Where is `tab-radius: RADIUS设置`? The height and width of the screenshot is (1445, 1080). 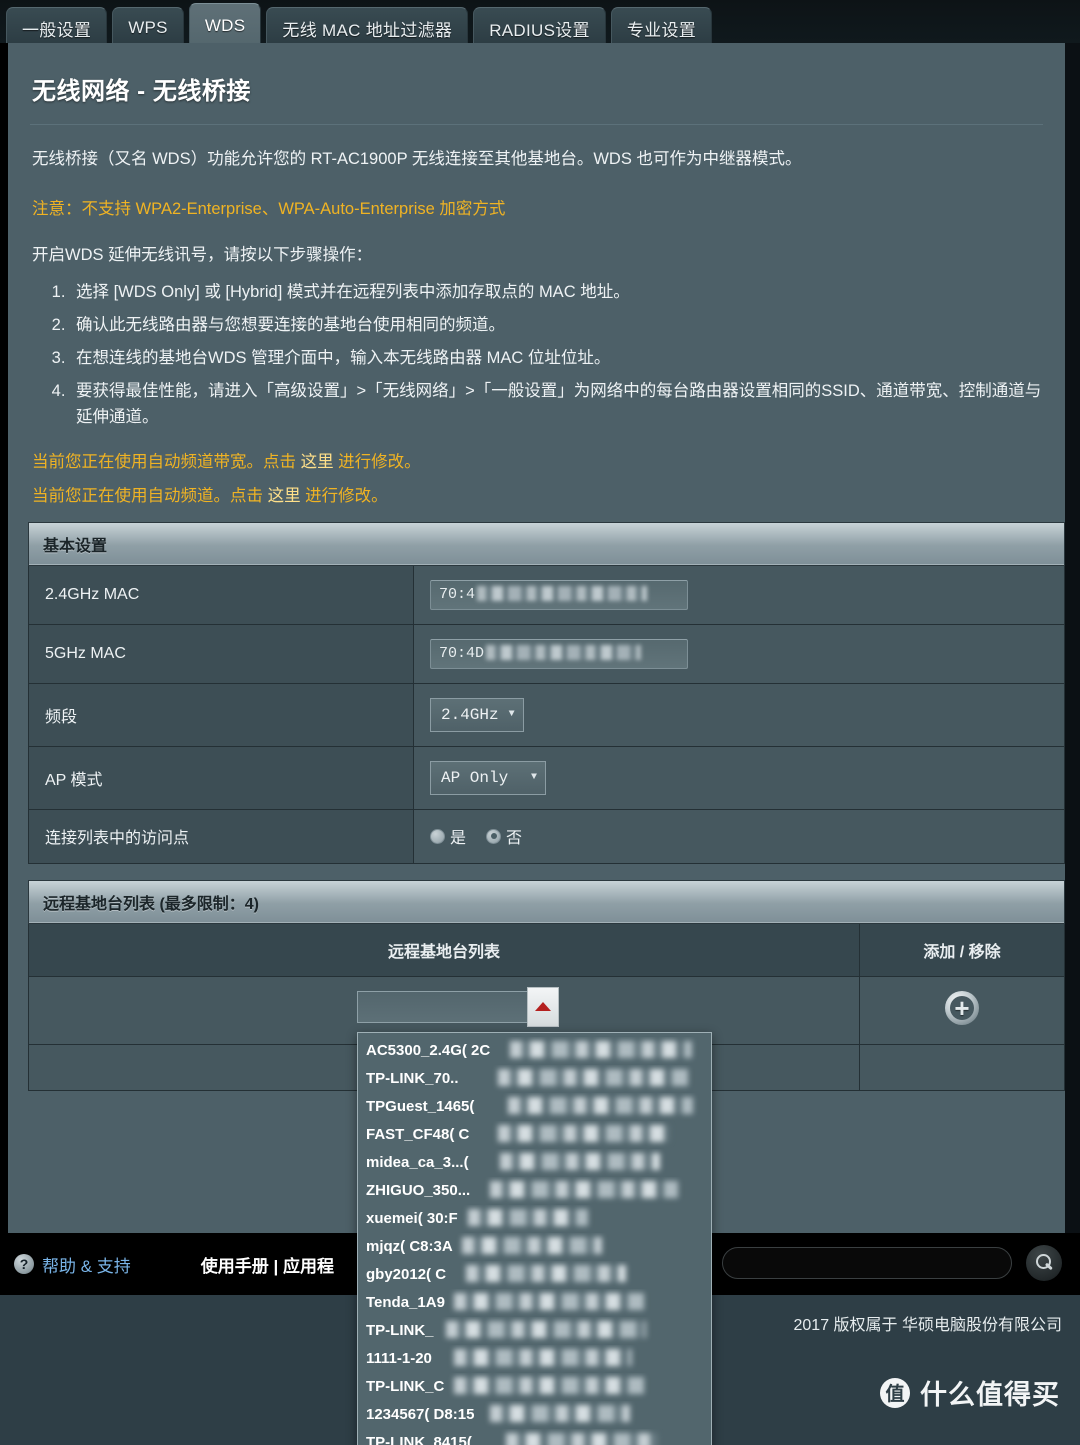 tab-radius: RADIUS设置 is located at coordinates (539, 27).